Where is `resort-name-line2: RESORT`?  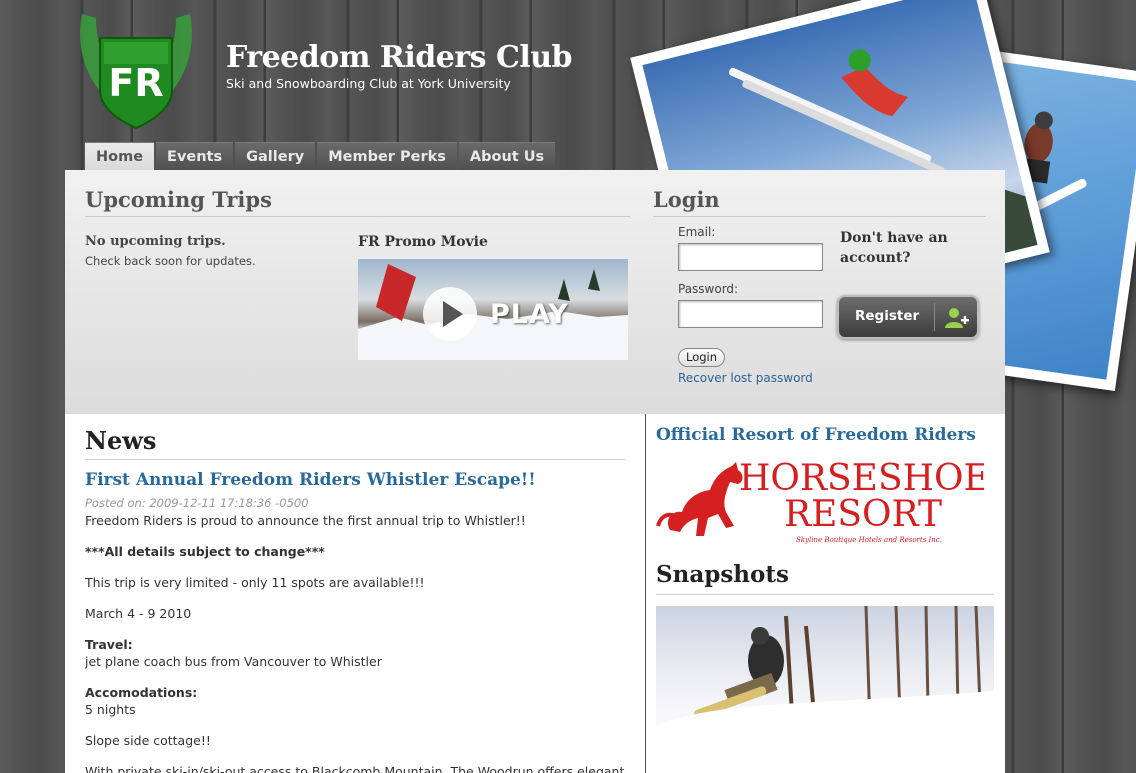
resort-name-line2: RESORT is located at coordinates (863, 514).